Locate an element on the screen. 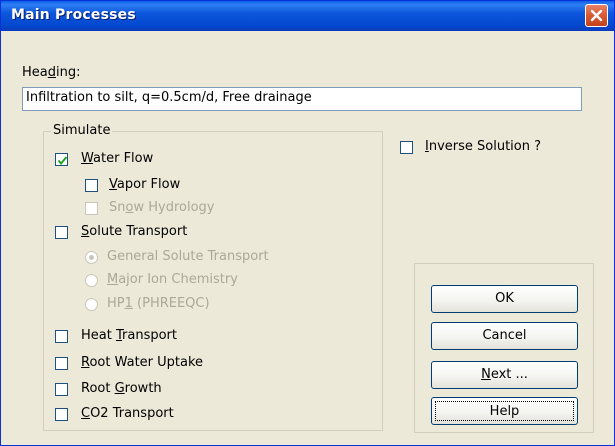 This screenshot has height=446, width=615. root-growth-checkbox is located at coordinates (61, 389).